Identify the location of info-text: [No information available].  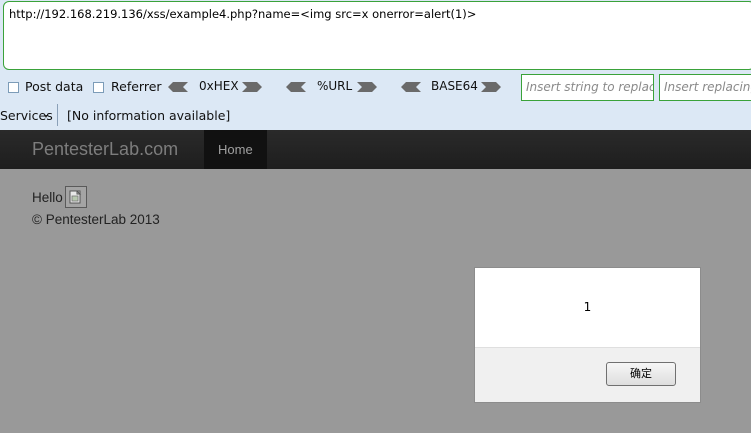
(149, 115).